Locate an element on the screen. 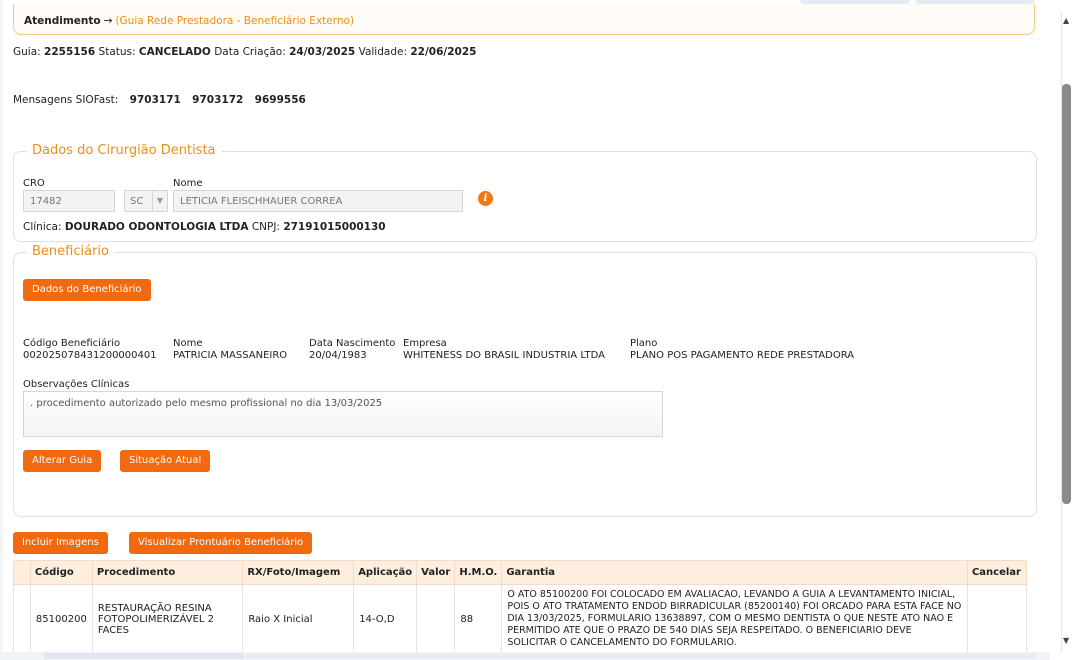 The height and width of the screenshot is (660, 1076). criacao-value: 24/03/2025 is located at coordinates (322, 52).